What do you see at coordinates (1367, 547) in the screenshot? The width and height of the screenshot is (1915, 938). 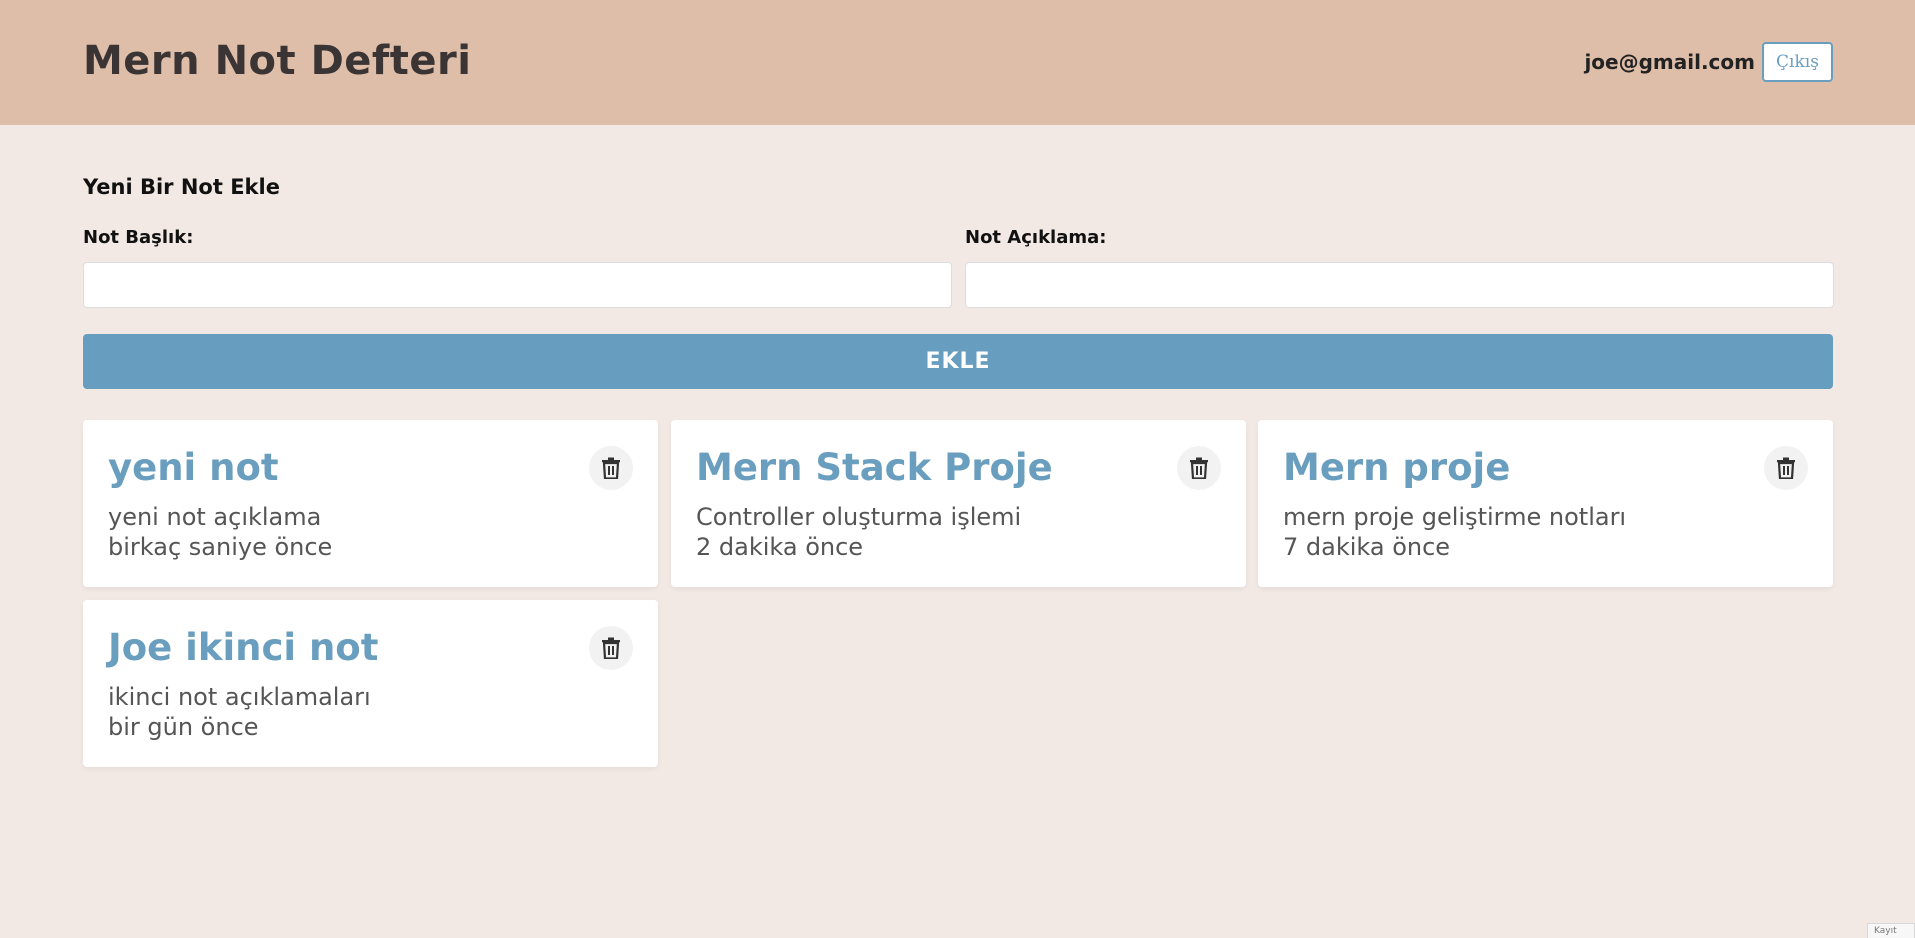 I see `note-timestamp: 7 dakika önce` at bounding box center [1367, 547].